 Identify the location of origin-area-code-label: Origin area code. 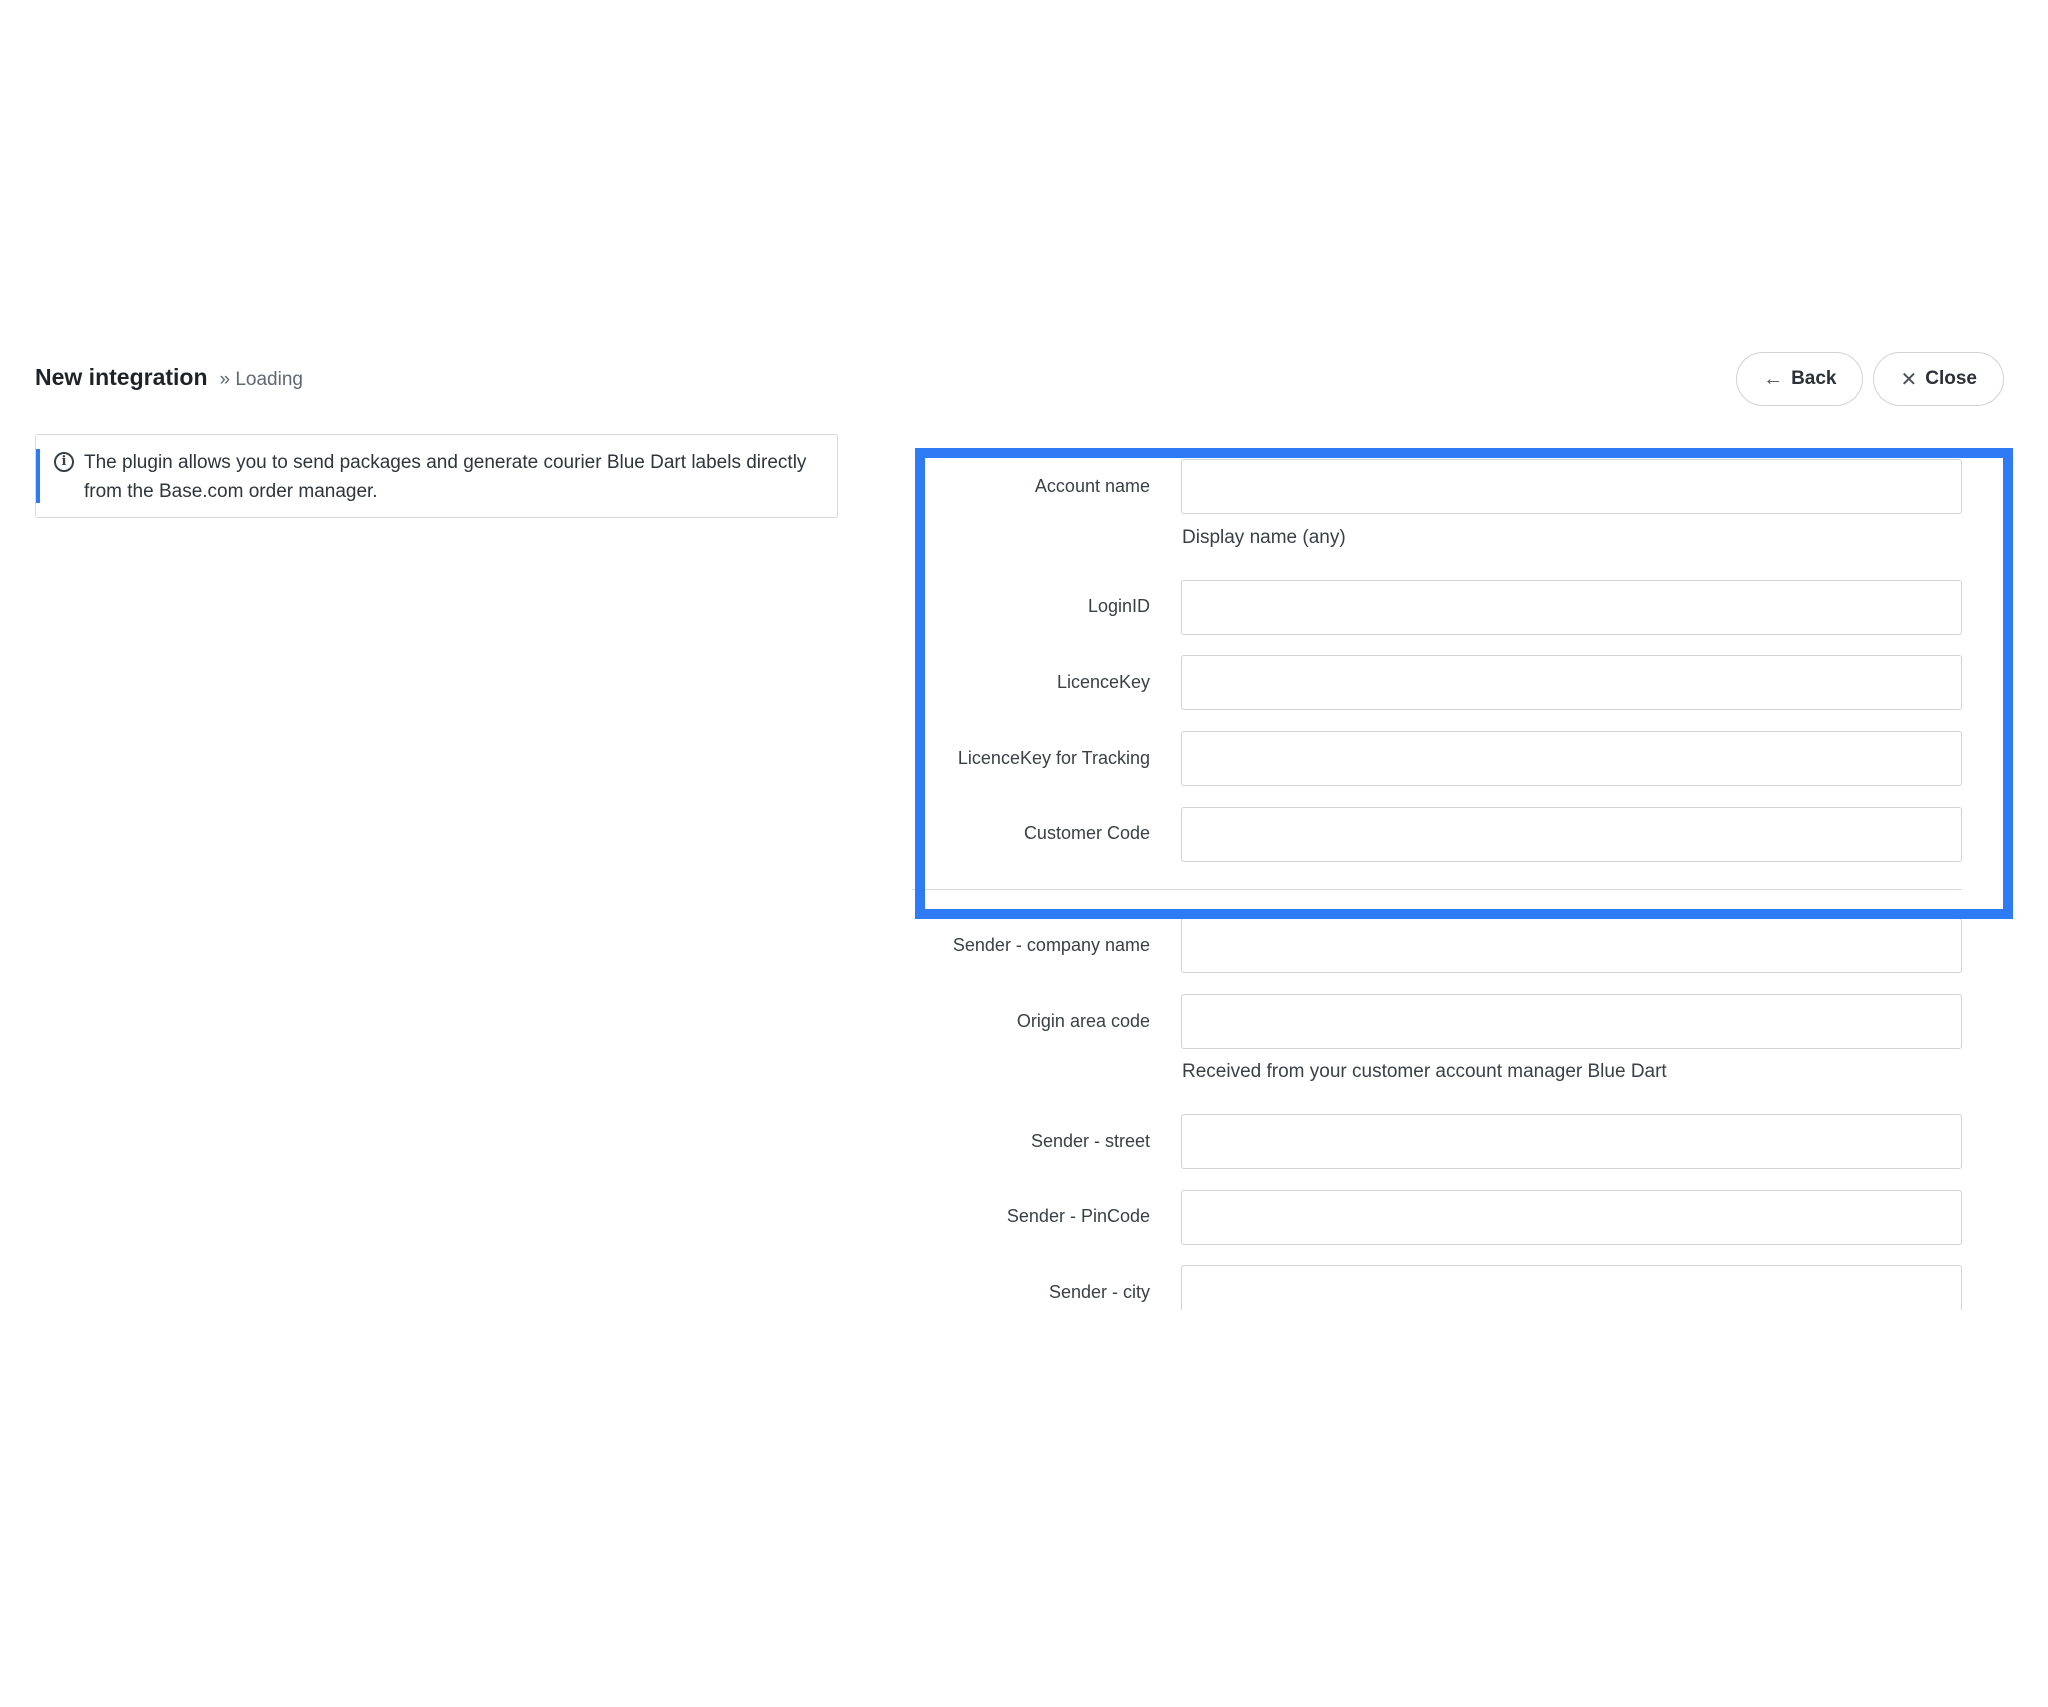
(1083, 1021).